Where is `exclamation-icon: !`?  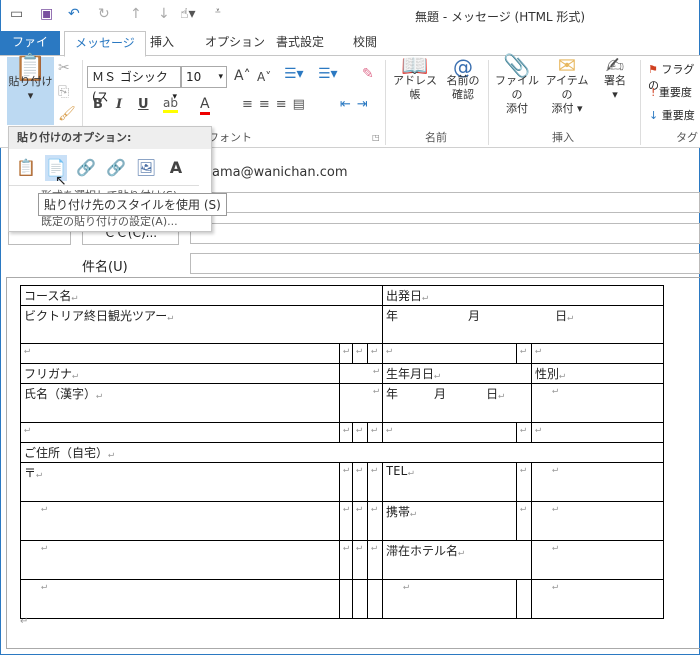
exclamation-icon: ! is located at coordinates (653, 92).